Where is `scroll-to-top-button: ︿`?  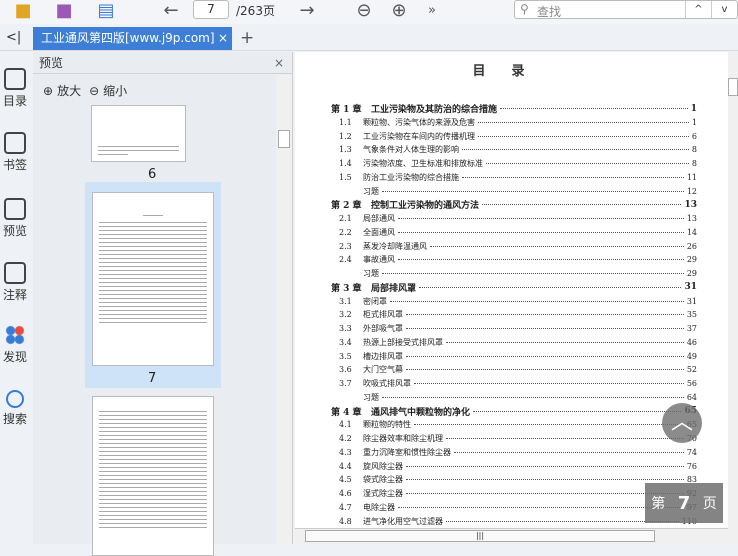 scroll-to-top-button: ︿ is located at coordinates (682, 423).